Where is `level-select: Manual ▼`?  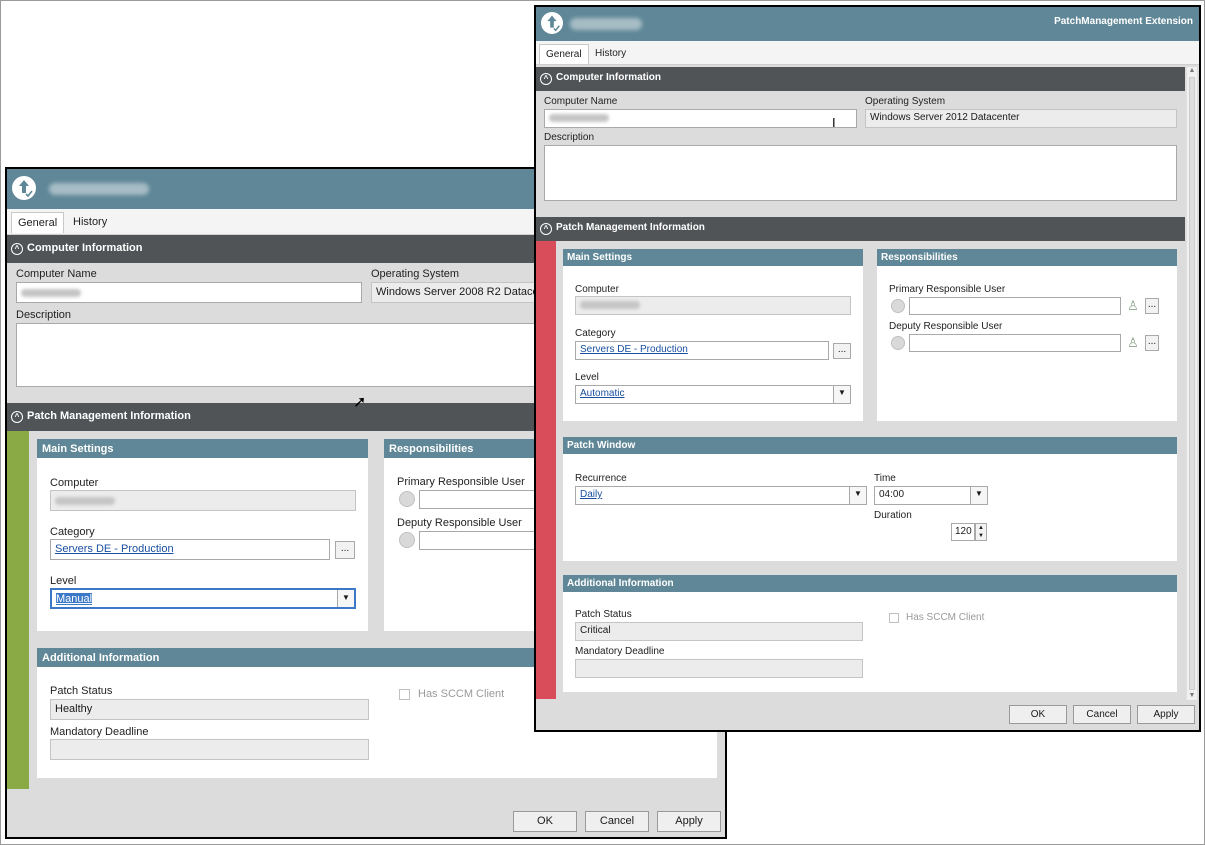
level-select: Manual ▼ is located at coordinates (203, 598).